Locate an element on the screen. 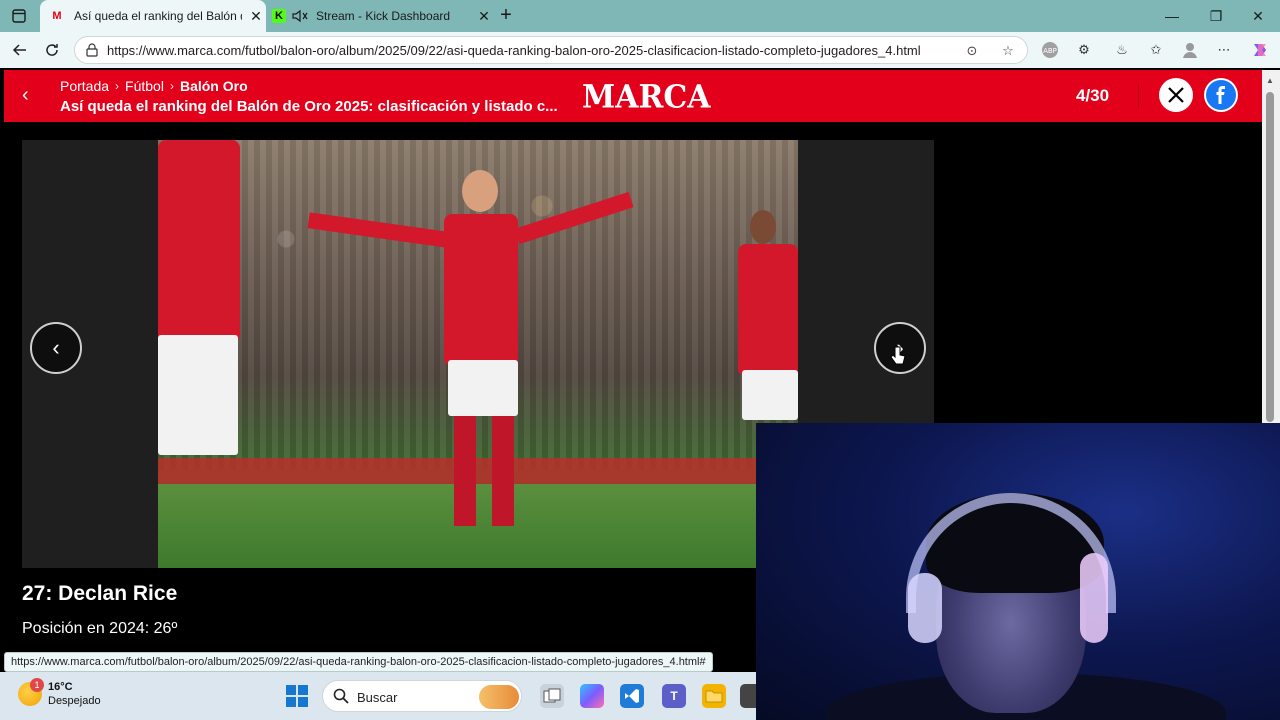  weather-badge: 1 is located at coordinates (37, 685).